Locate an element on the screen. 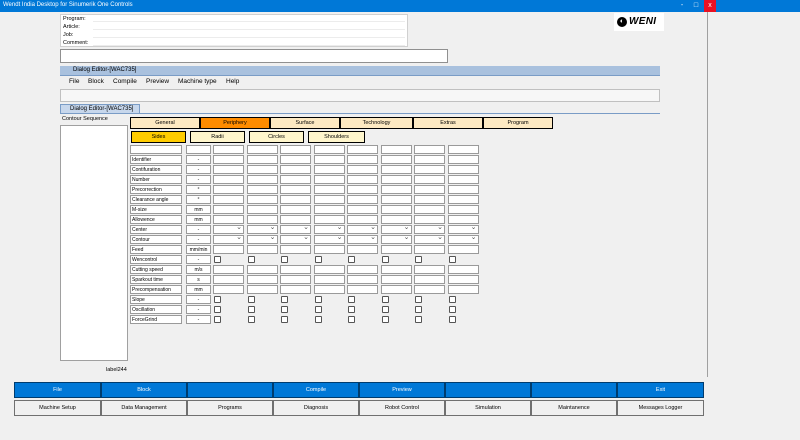 The width and height of the screenshot is (800, 440). subtab-circles: Circles is located at coordinates (276, 137).